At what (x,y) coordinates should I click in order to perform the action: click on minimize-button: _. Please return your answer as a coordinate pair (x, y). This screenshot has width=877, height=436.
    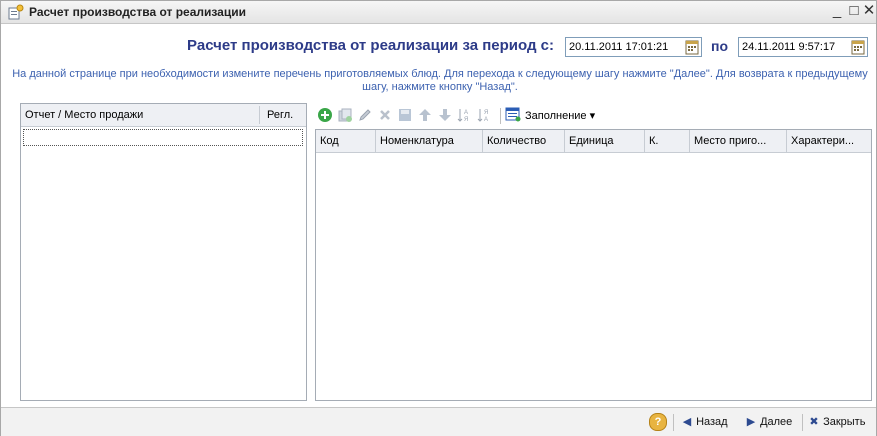
    Looking at the image, I should click on (837, 11).